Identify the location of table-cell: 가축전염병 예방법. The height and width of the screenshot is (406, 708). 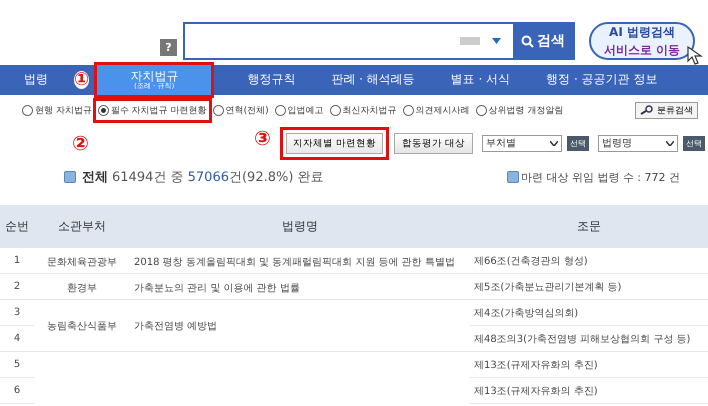
(300, 326).